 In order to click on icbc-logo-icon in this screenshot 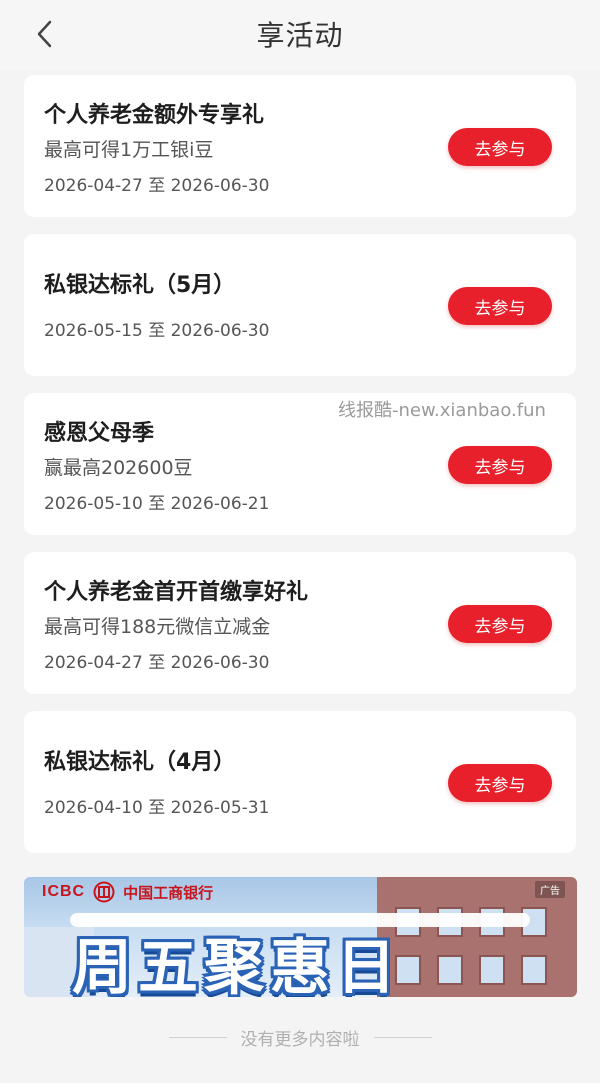, I will do `click(104, 892)`.